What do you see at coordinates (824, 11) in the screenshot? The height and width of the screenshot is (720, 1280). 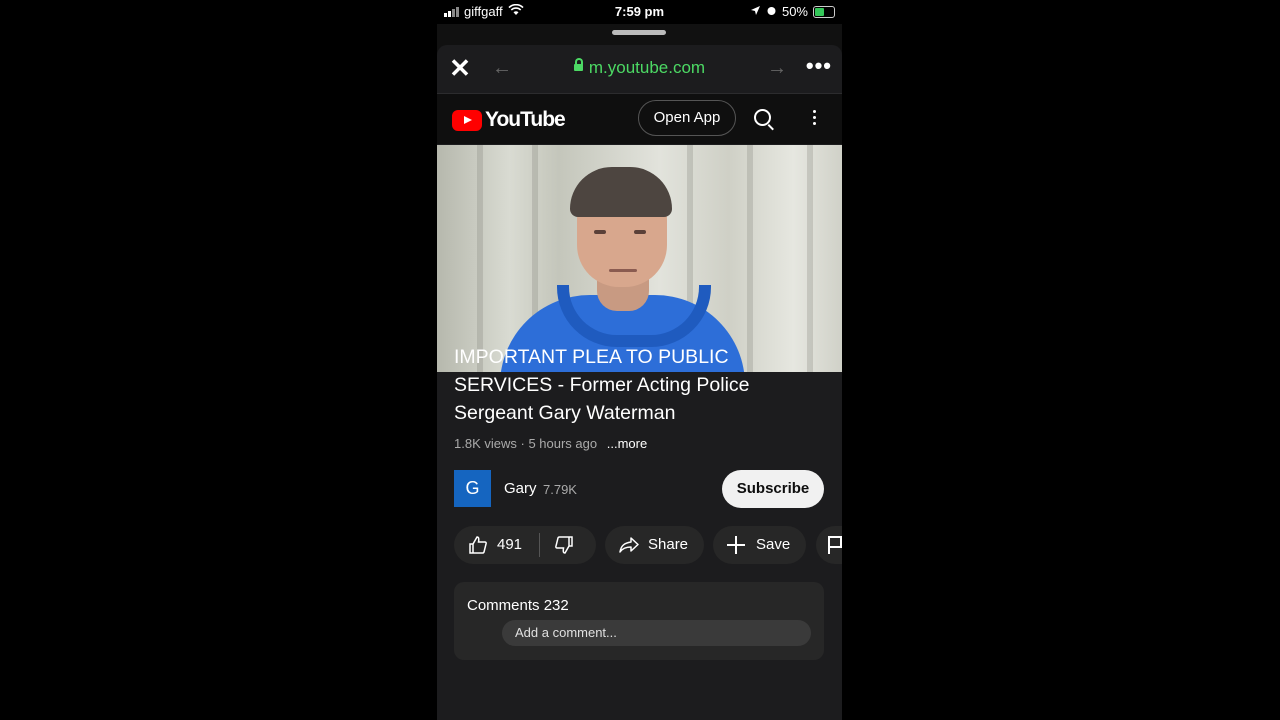 I see `battery-icon` at bounding box center [824, 11].